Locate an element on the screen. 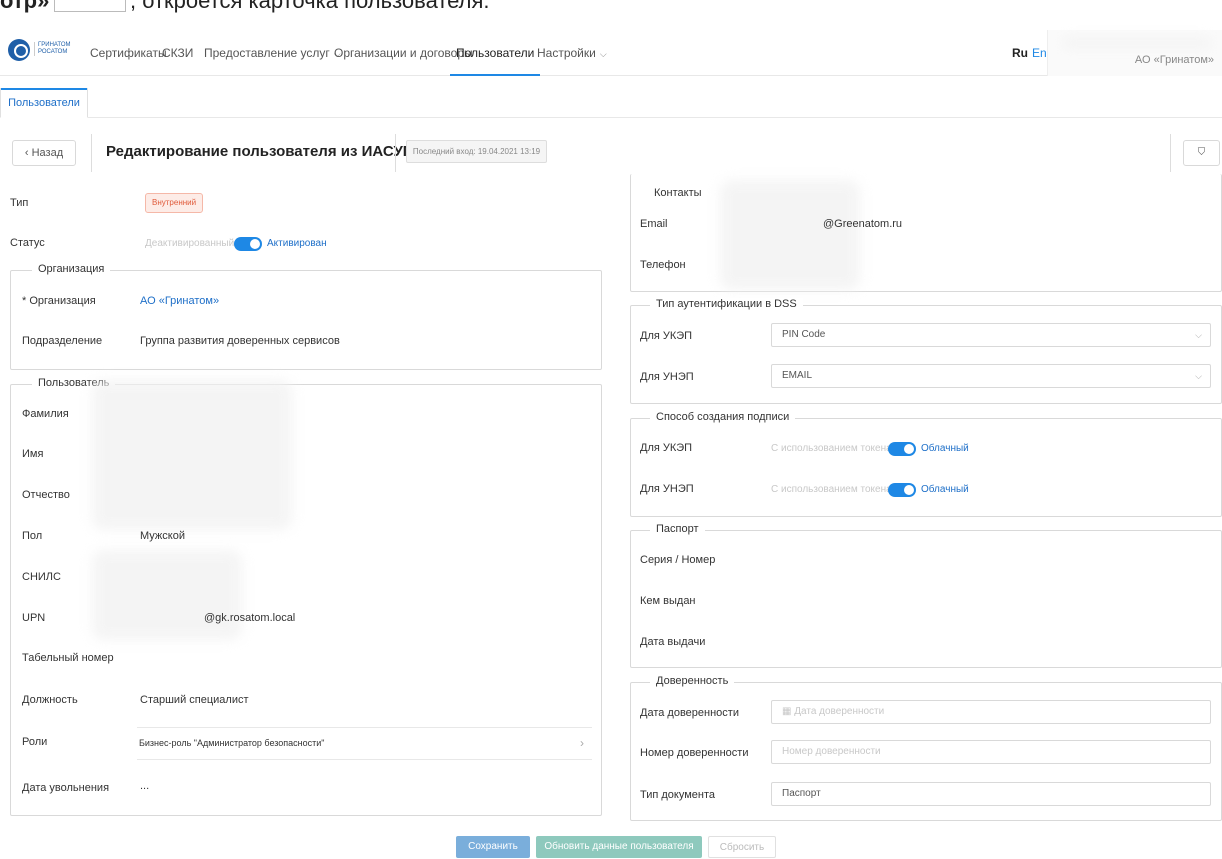 This screenshot has height=859, width=1222. sign-ukep-label: Для УКЭП is located at coordinates (666, 448).